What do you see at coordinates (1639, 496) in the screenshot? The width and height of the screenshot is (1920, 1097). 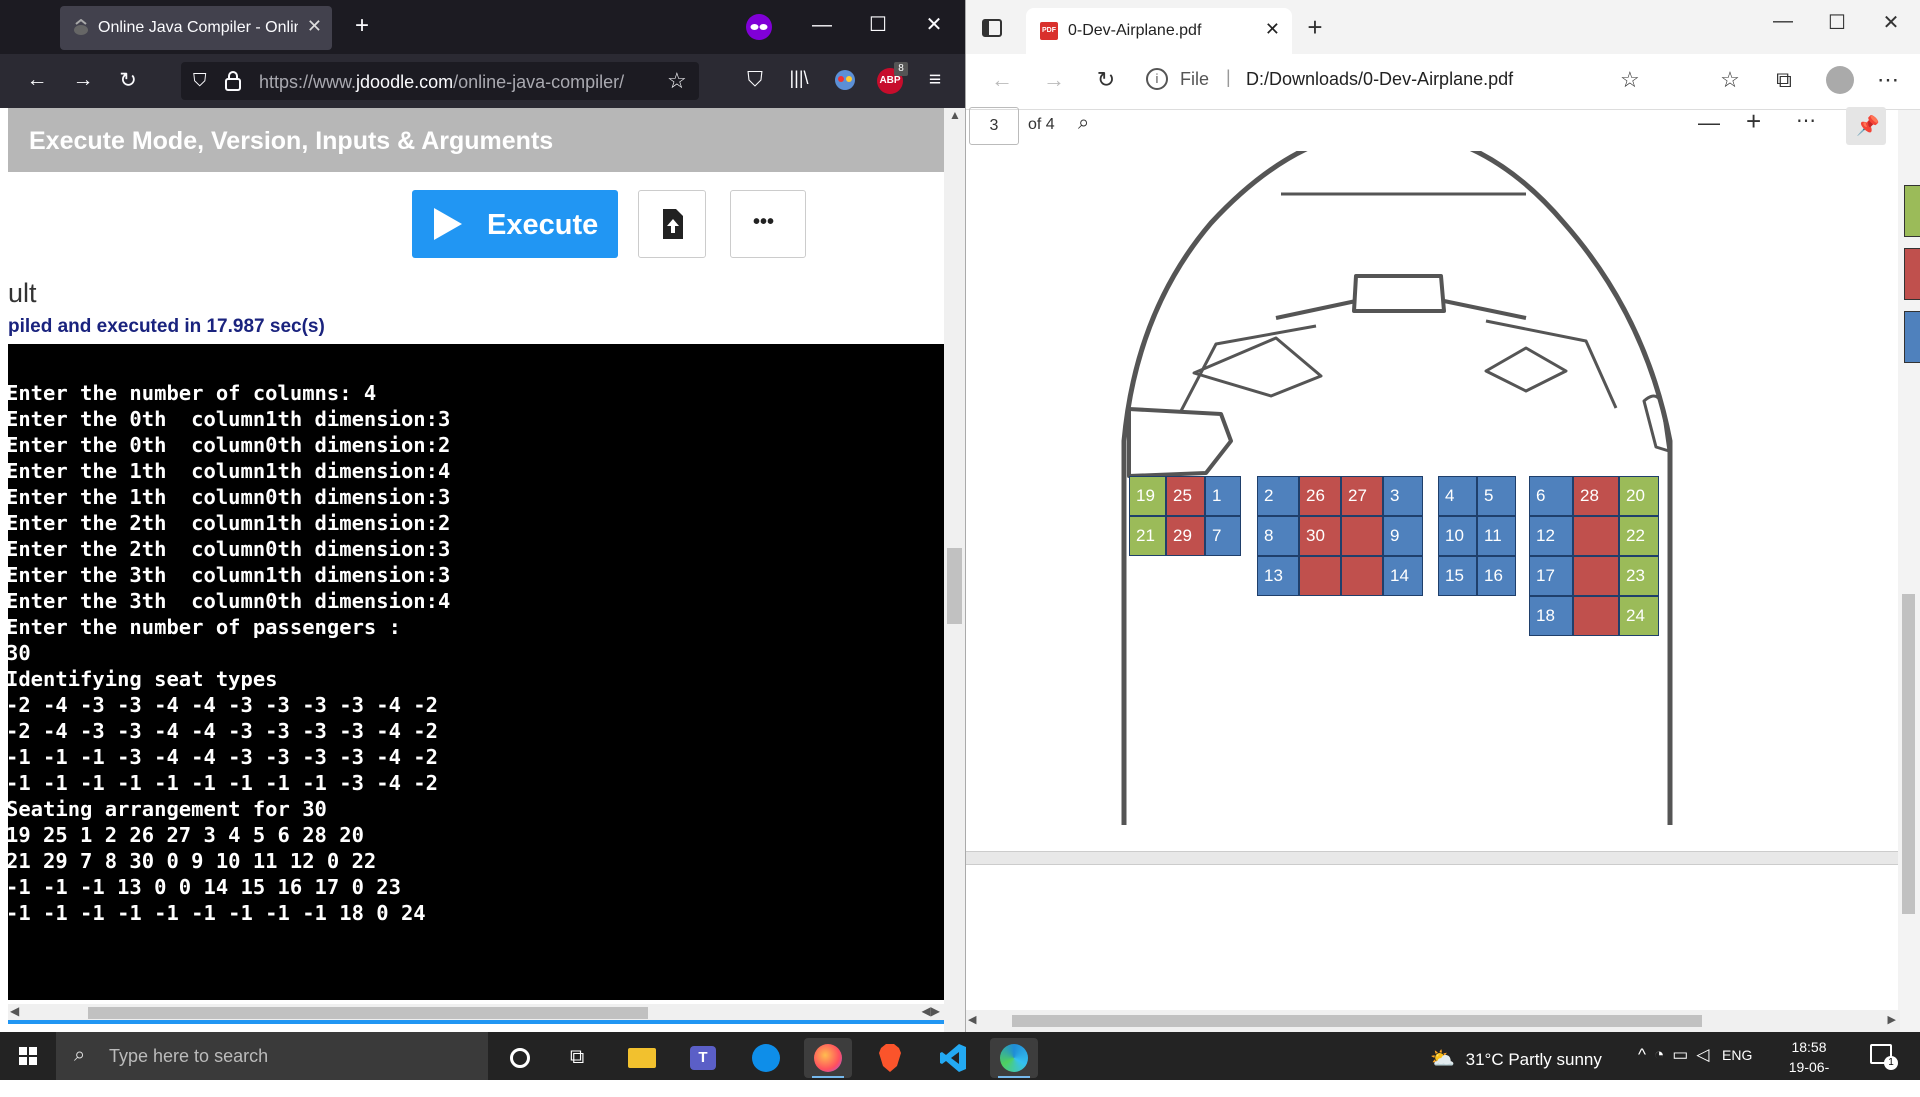 I see `seat-cell: 20` at bounding box center [1639, 496].